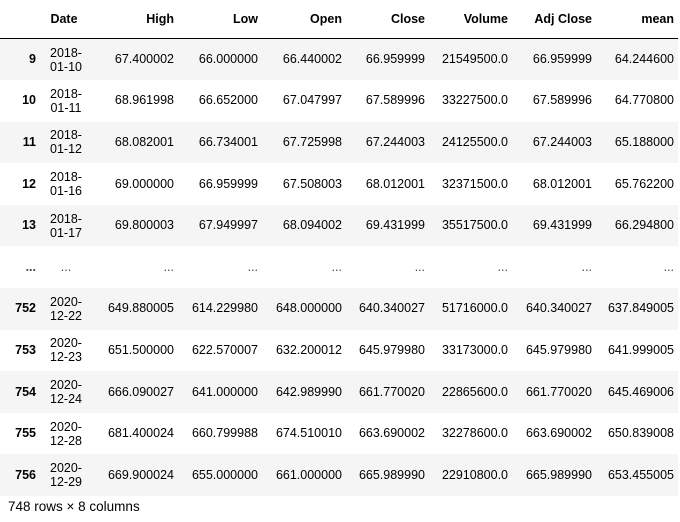  What do you see at coordinates (308, 433) in the screenshot?
I see `cell-open: 674.510010` at bounding box center [308, 433].